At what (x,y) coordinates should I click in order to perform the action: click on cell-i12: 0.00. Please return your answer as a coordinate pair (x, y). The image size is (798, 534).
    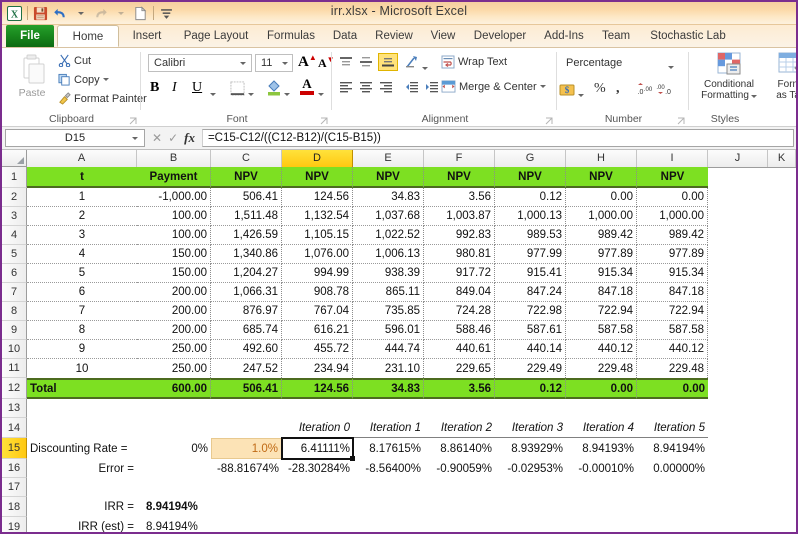
    Looking at the image, I should click on (672, 388).